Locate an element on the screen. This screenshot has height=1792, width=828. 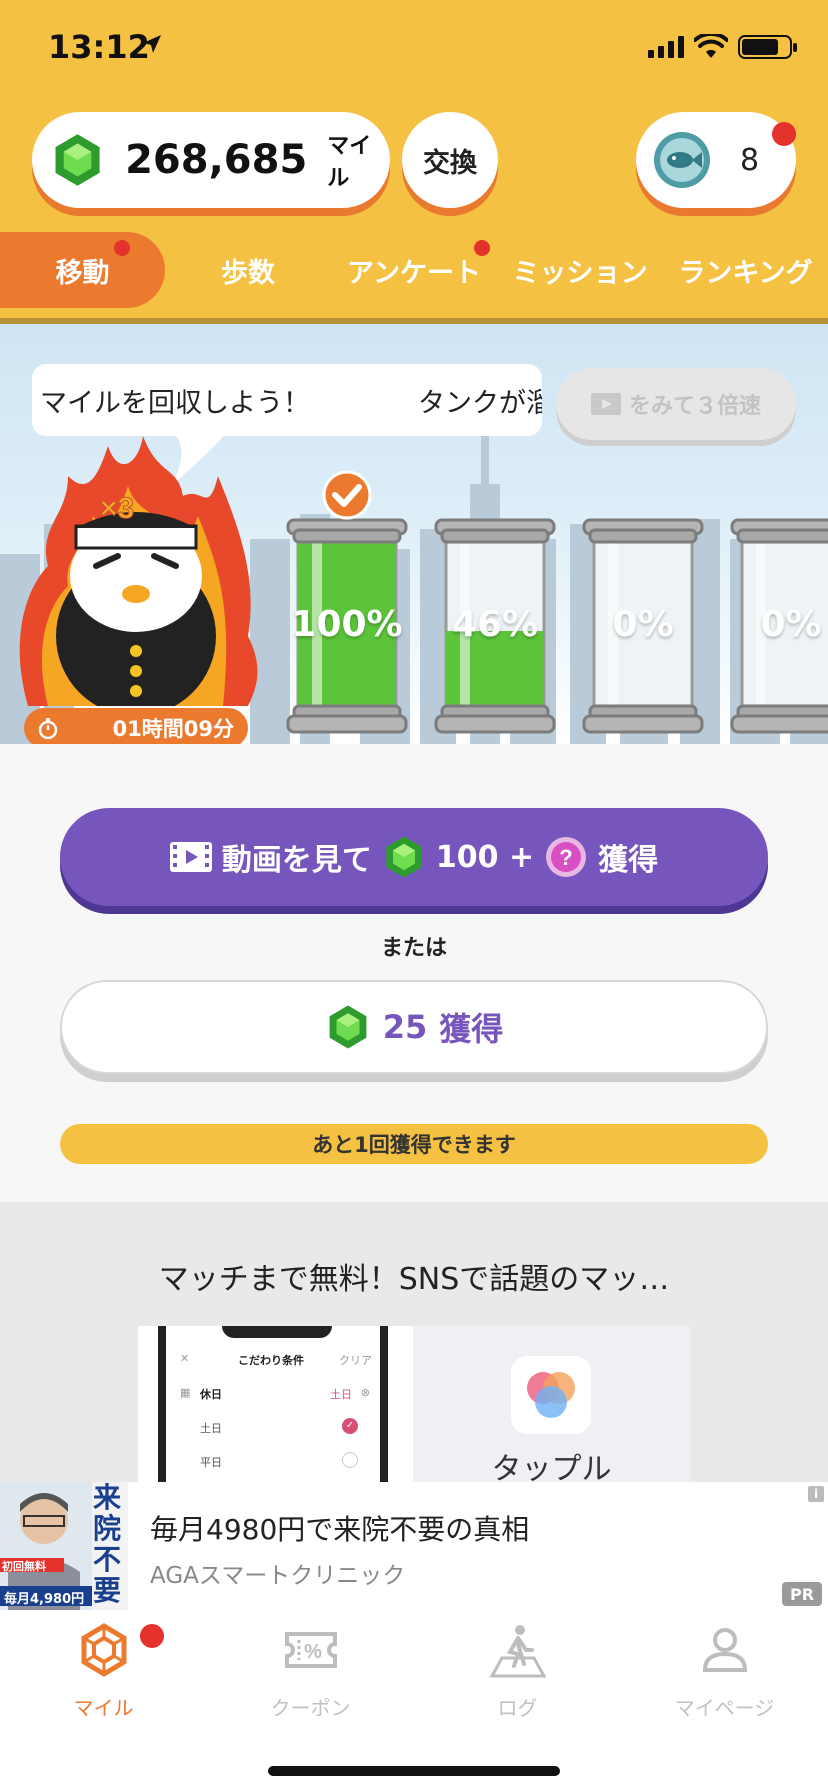
tank-2: 46% is located at coordinates (495, 630).